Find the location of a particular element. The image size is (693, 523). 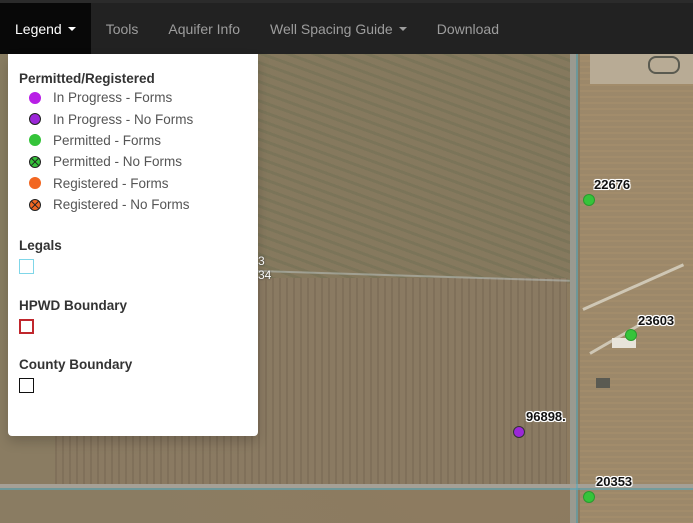

circle-outlined-icon is located at coordinates (35, 119).